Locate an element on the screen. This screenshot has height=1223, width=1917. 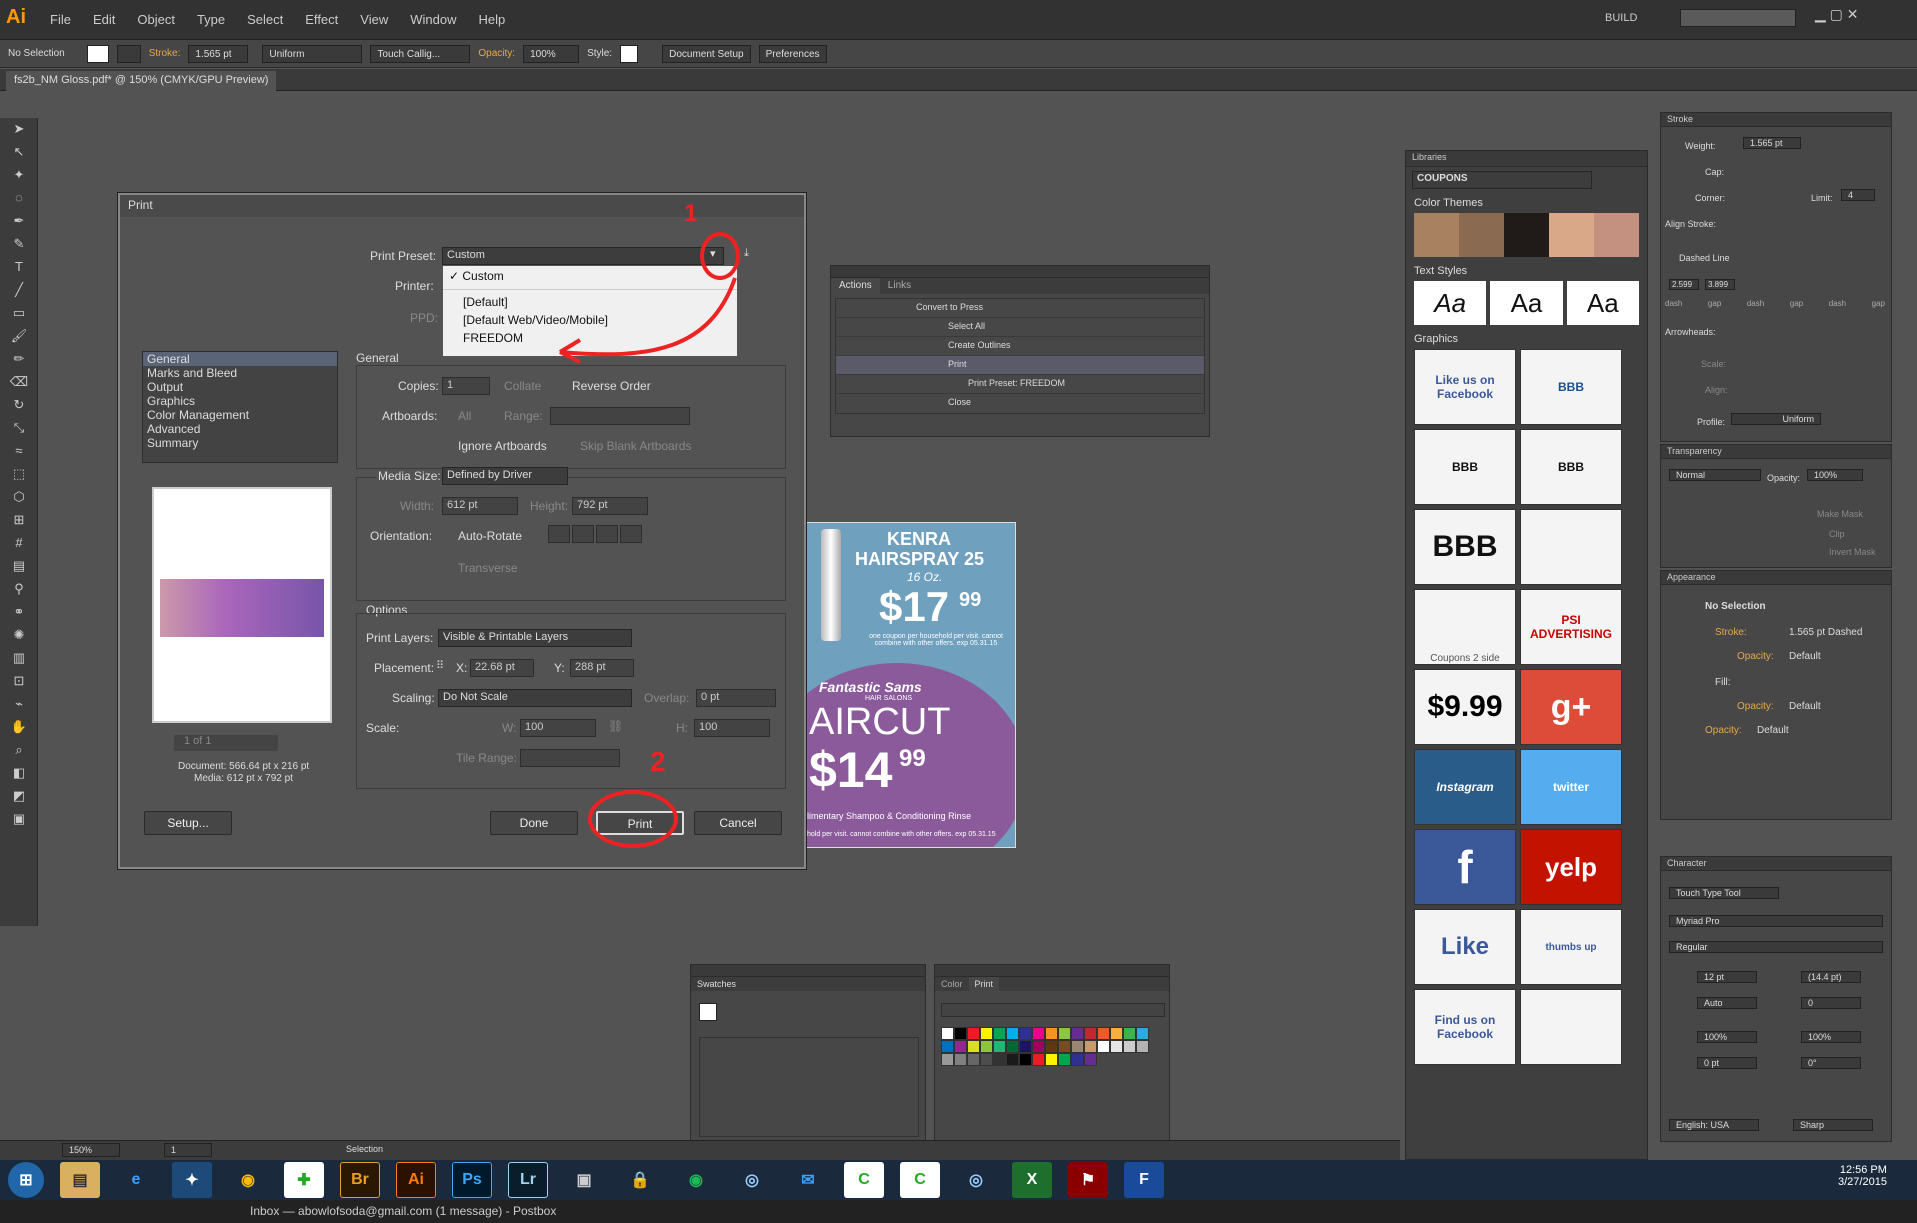
search-input is located at coordinates (1738, 18).